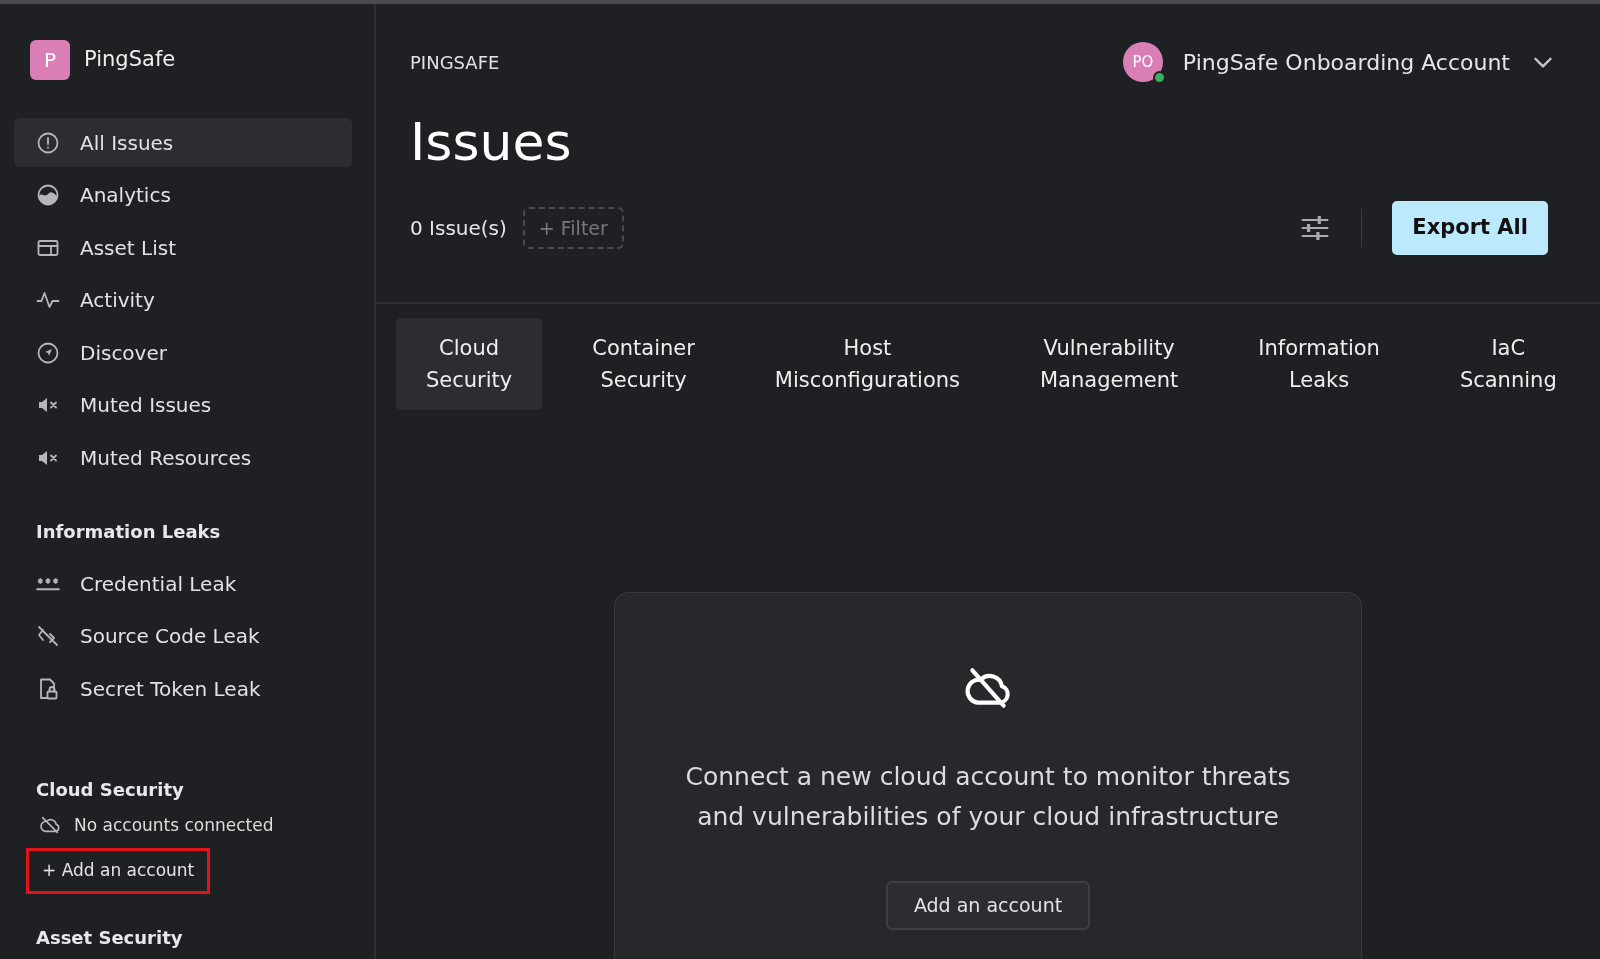  Describe the element at coordinates (50, 60) in the screenshot. I see `logo-icon: P` at that location.